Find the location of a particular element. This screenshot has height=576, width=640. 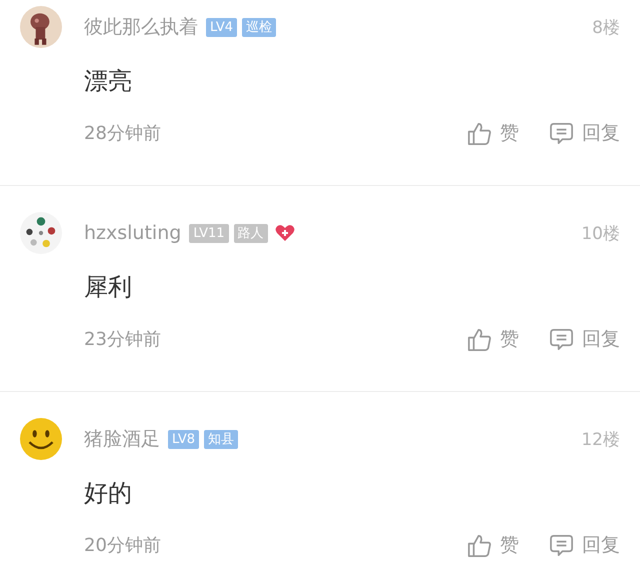

floor-number: 8楼 is located at coordinates (606, 27).